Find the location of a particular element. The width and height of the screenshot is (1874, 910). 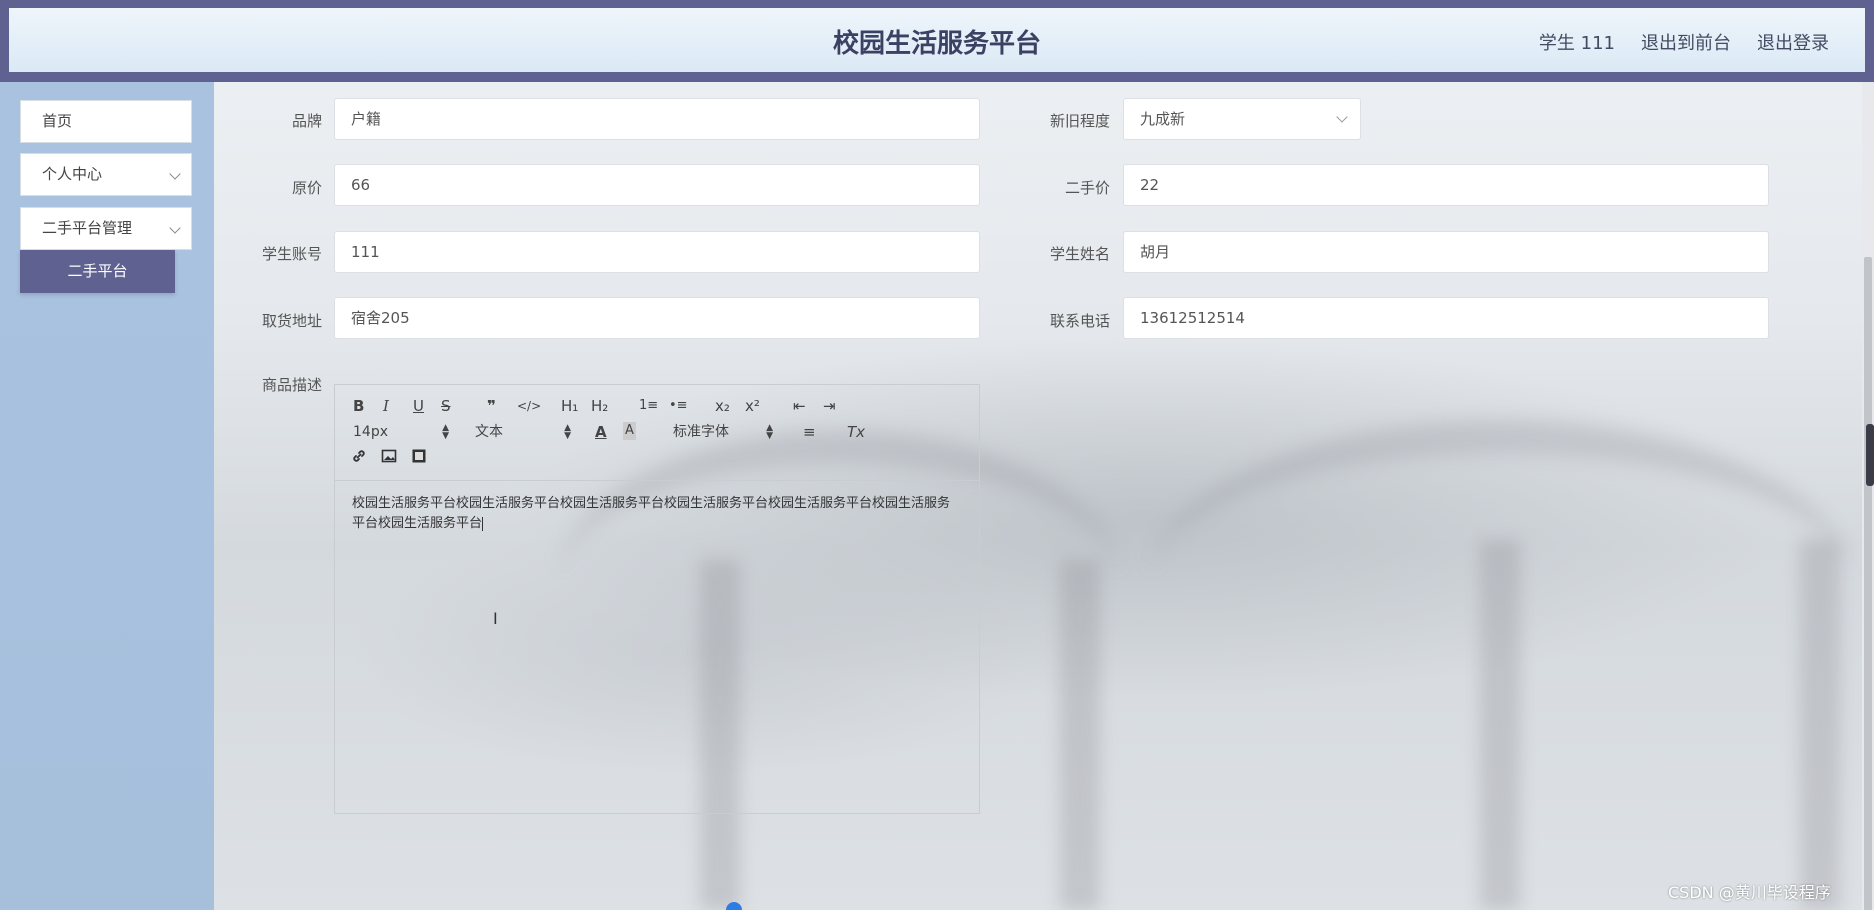

original-price-label: 原价 is located at coordinates (306, 188).